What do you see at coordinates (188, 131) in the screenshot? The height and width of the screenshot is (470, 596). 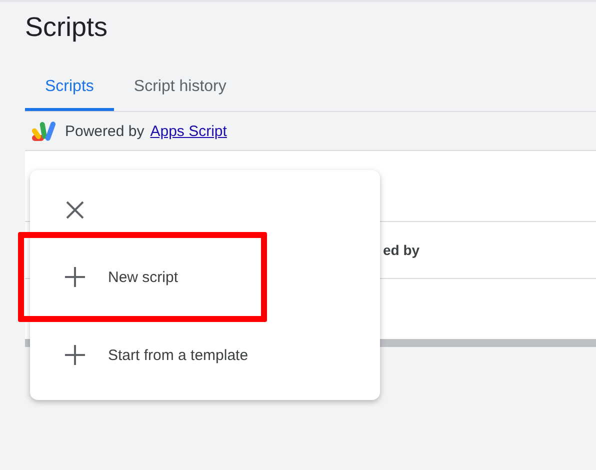 I see `apps-script-link: Apps Script` at bounding box center [188, 131].